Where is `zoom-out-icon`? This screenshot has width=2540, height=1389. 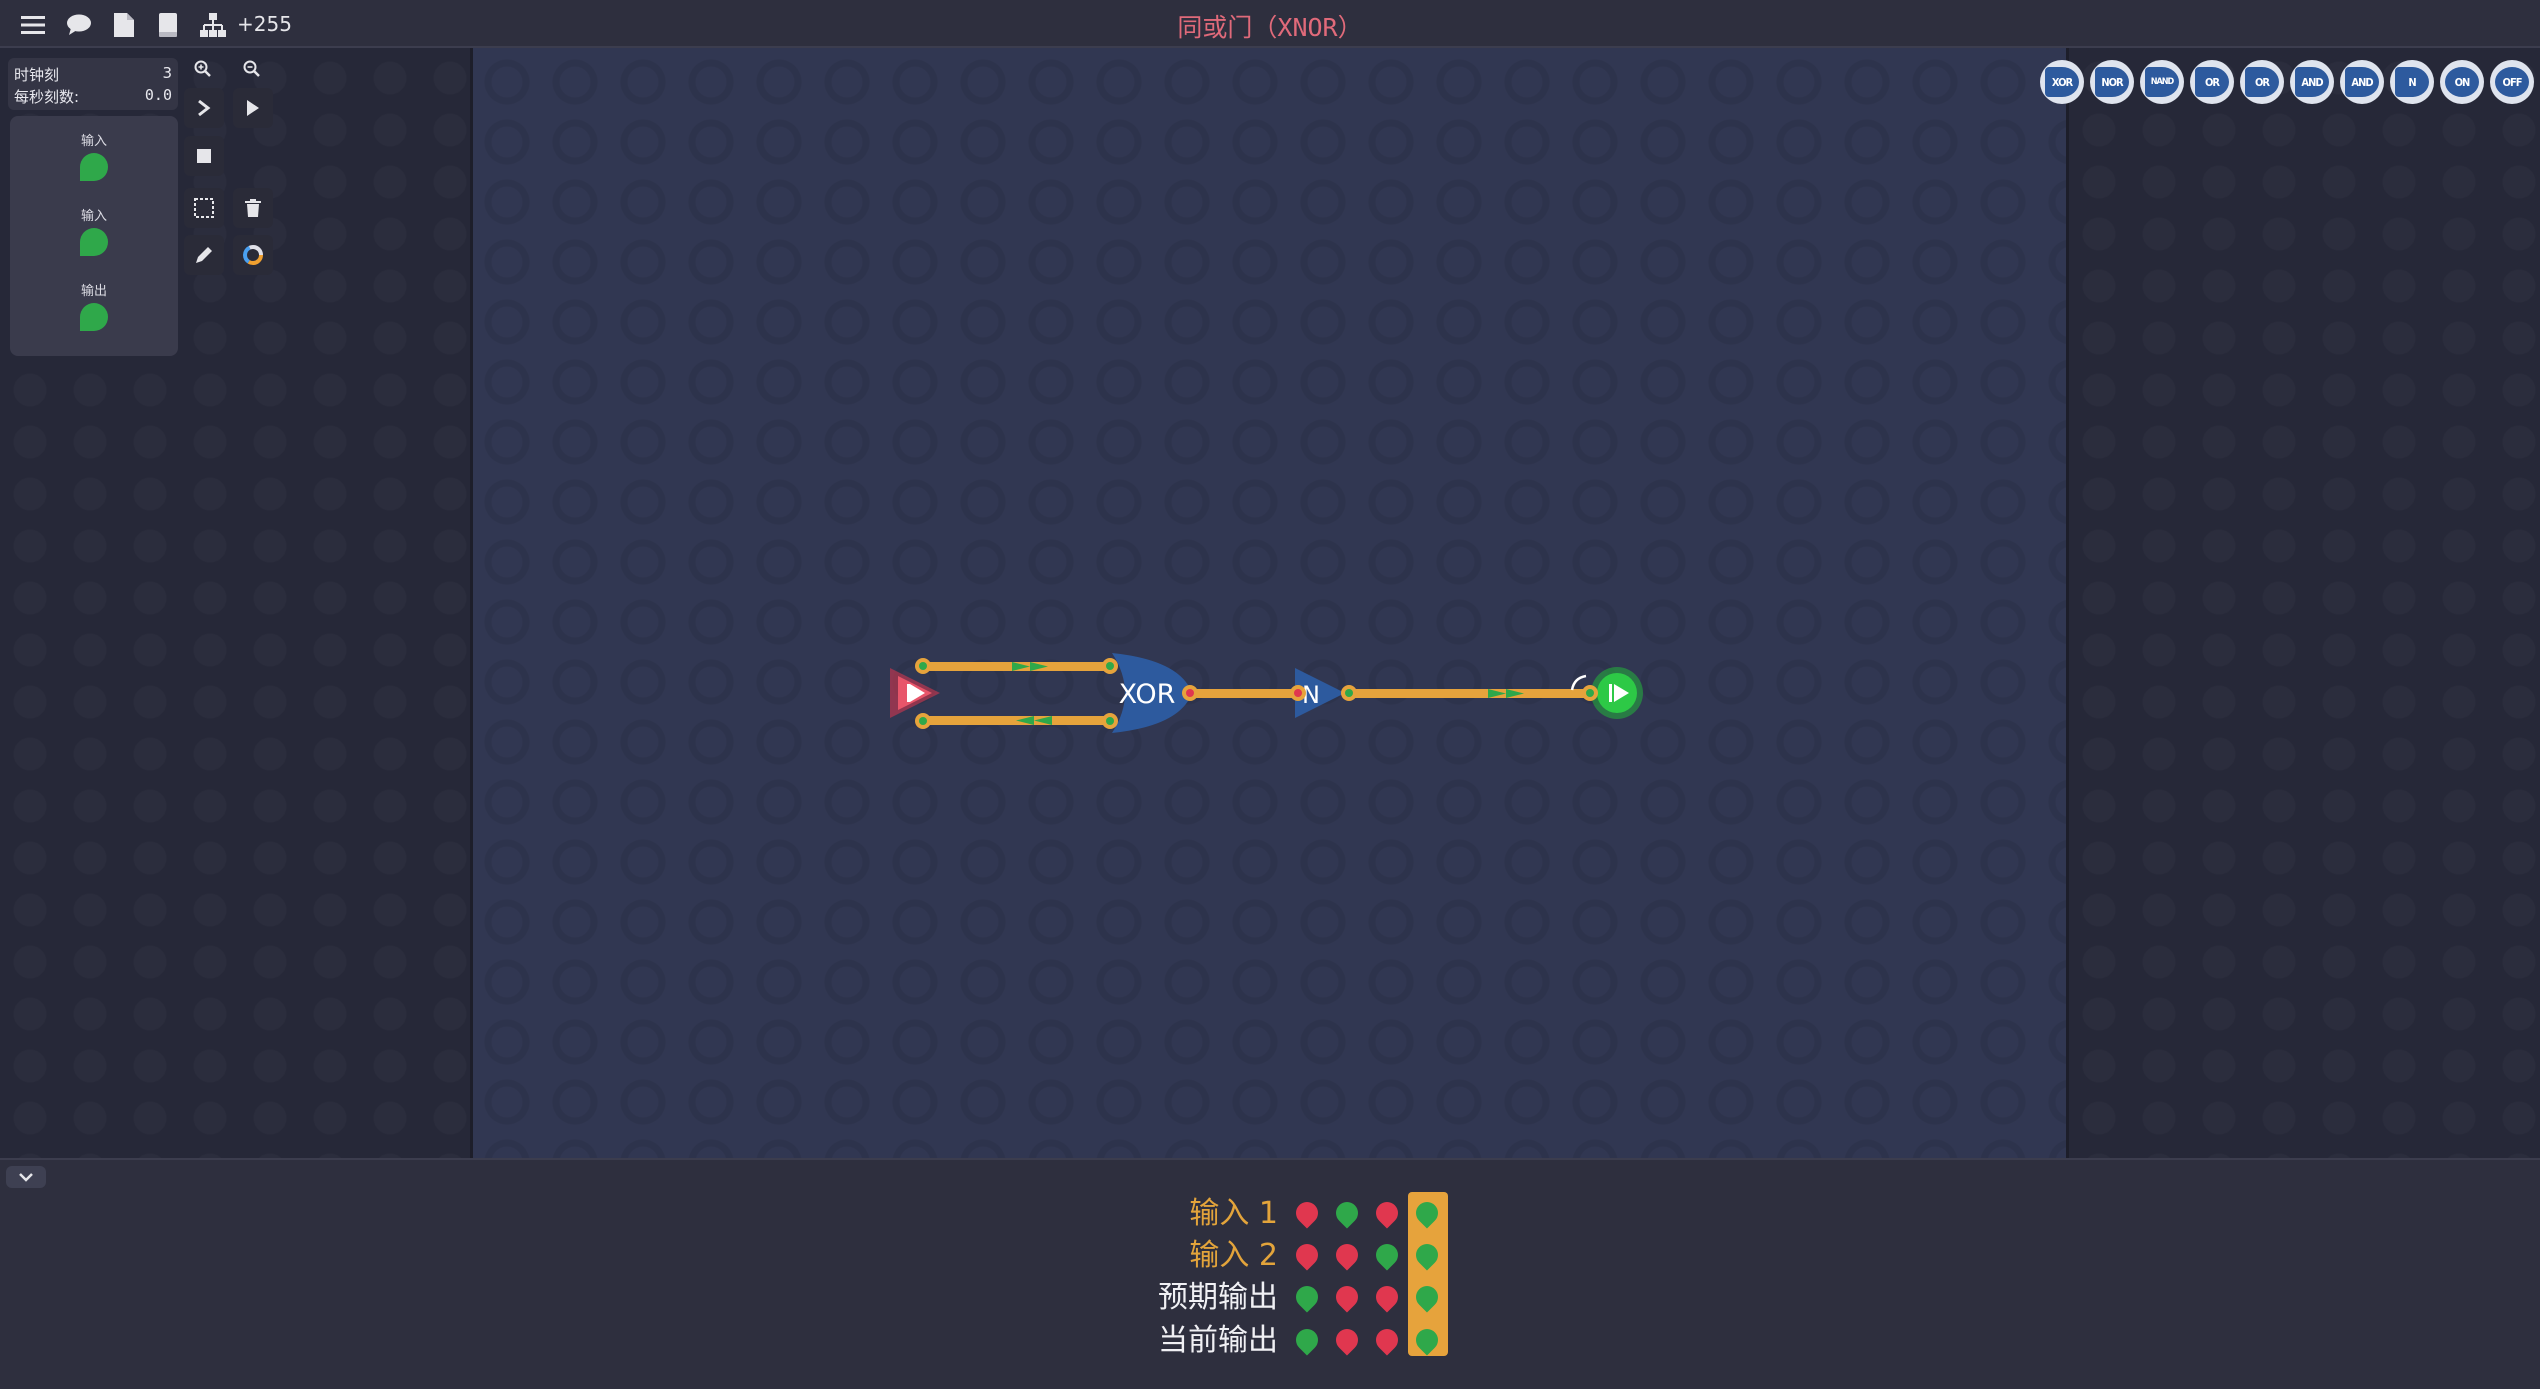
zoom-out-icon is located at coordinates (251, 68).